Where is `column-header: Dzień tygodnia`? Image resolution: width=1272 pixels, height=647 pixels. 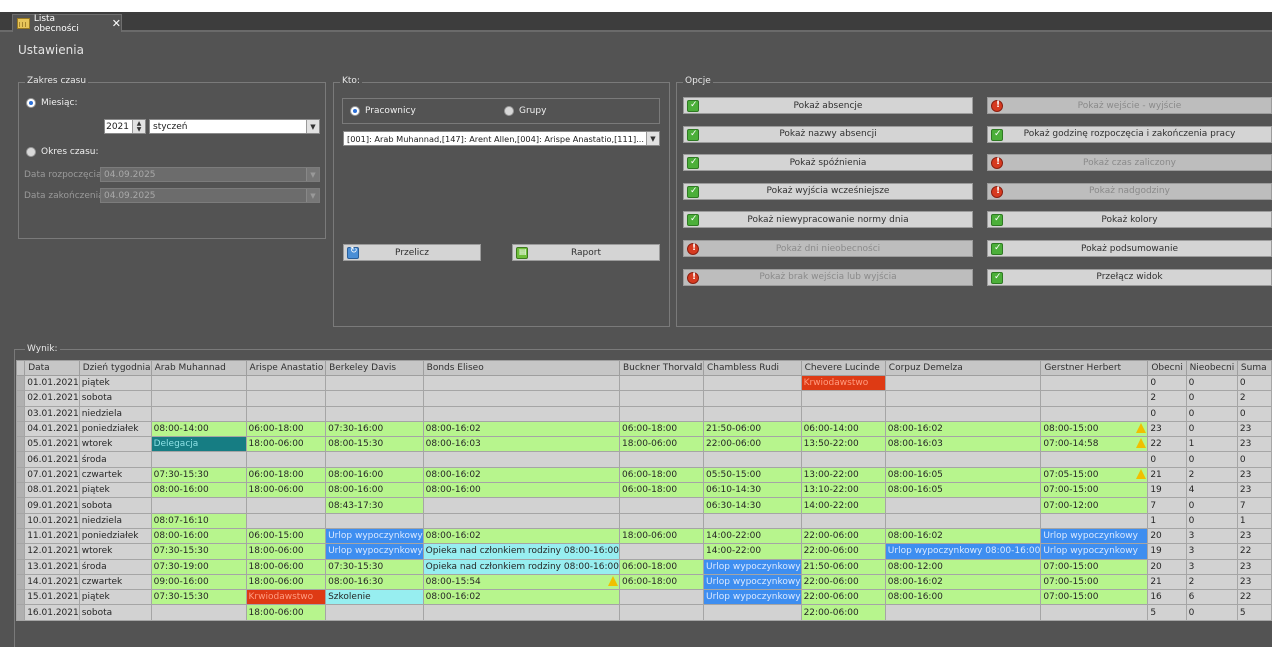
column-header: Dzień tygodnia is located at coordinates (115, 368).